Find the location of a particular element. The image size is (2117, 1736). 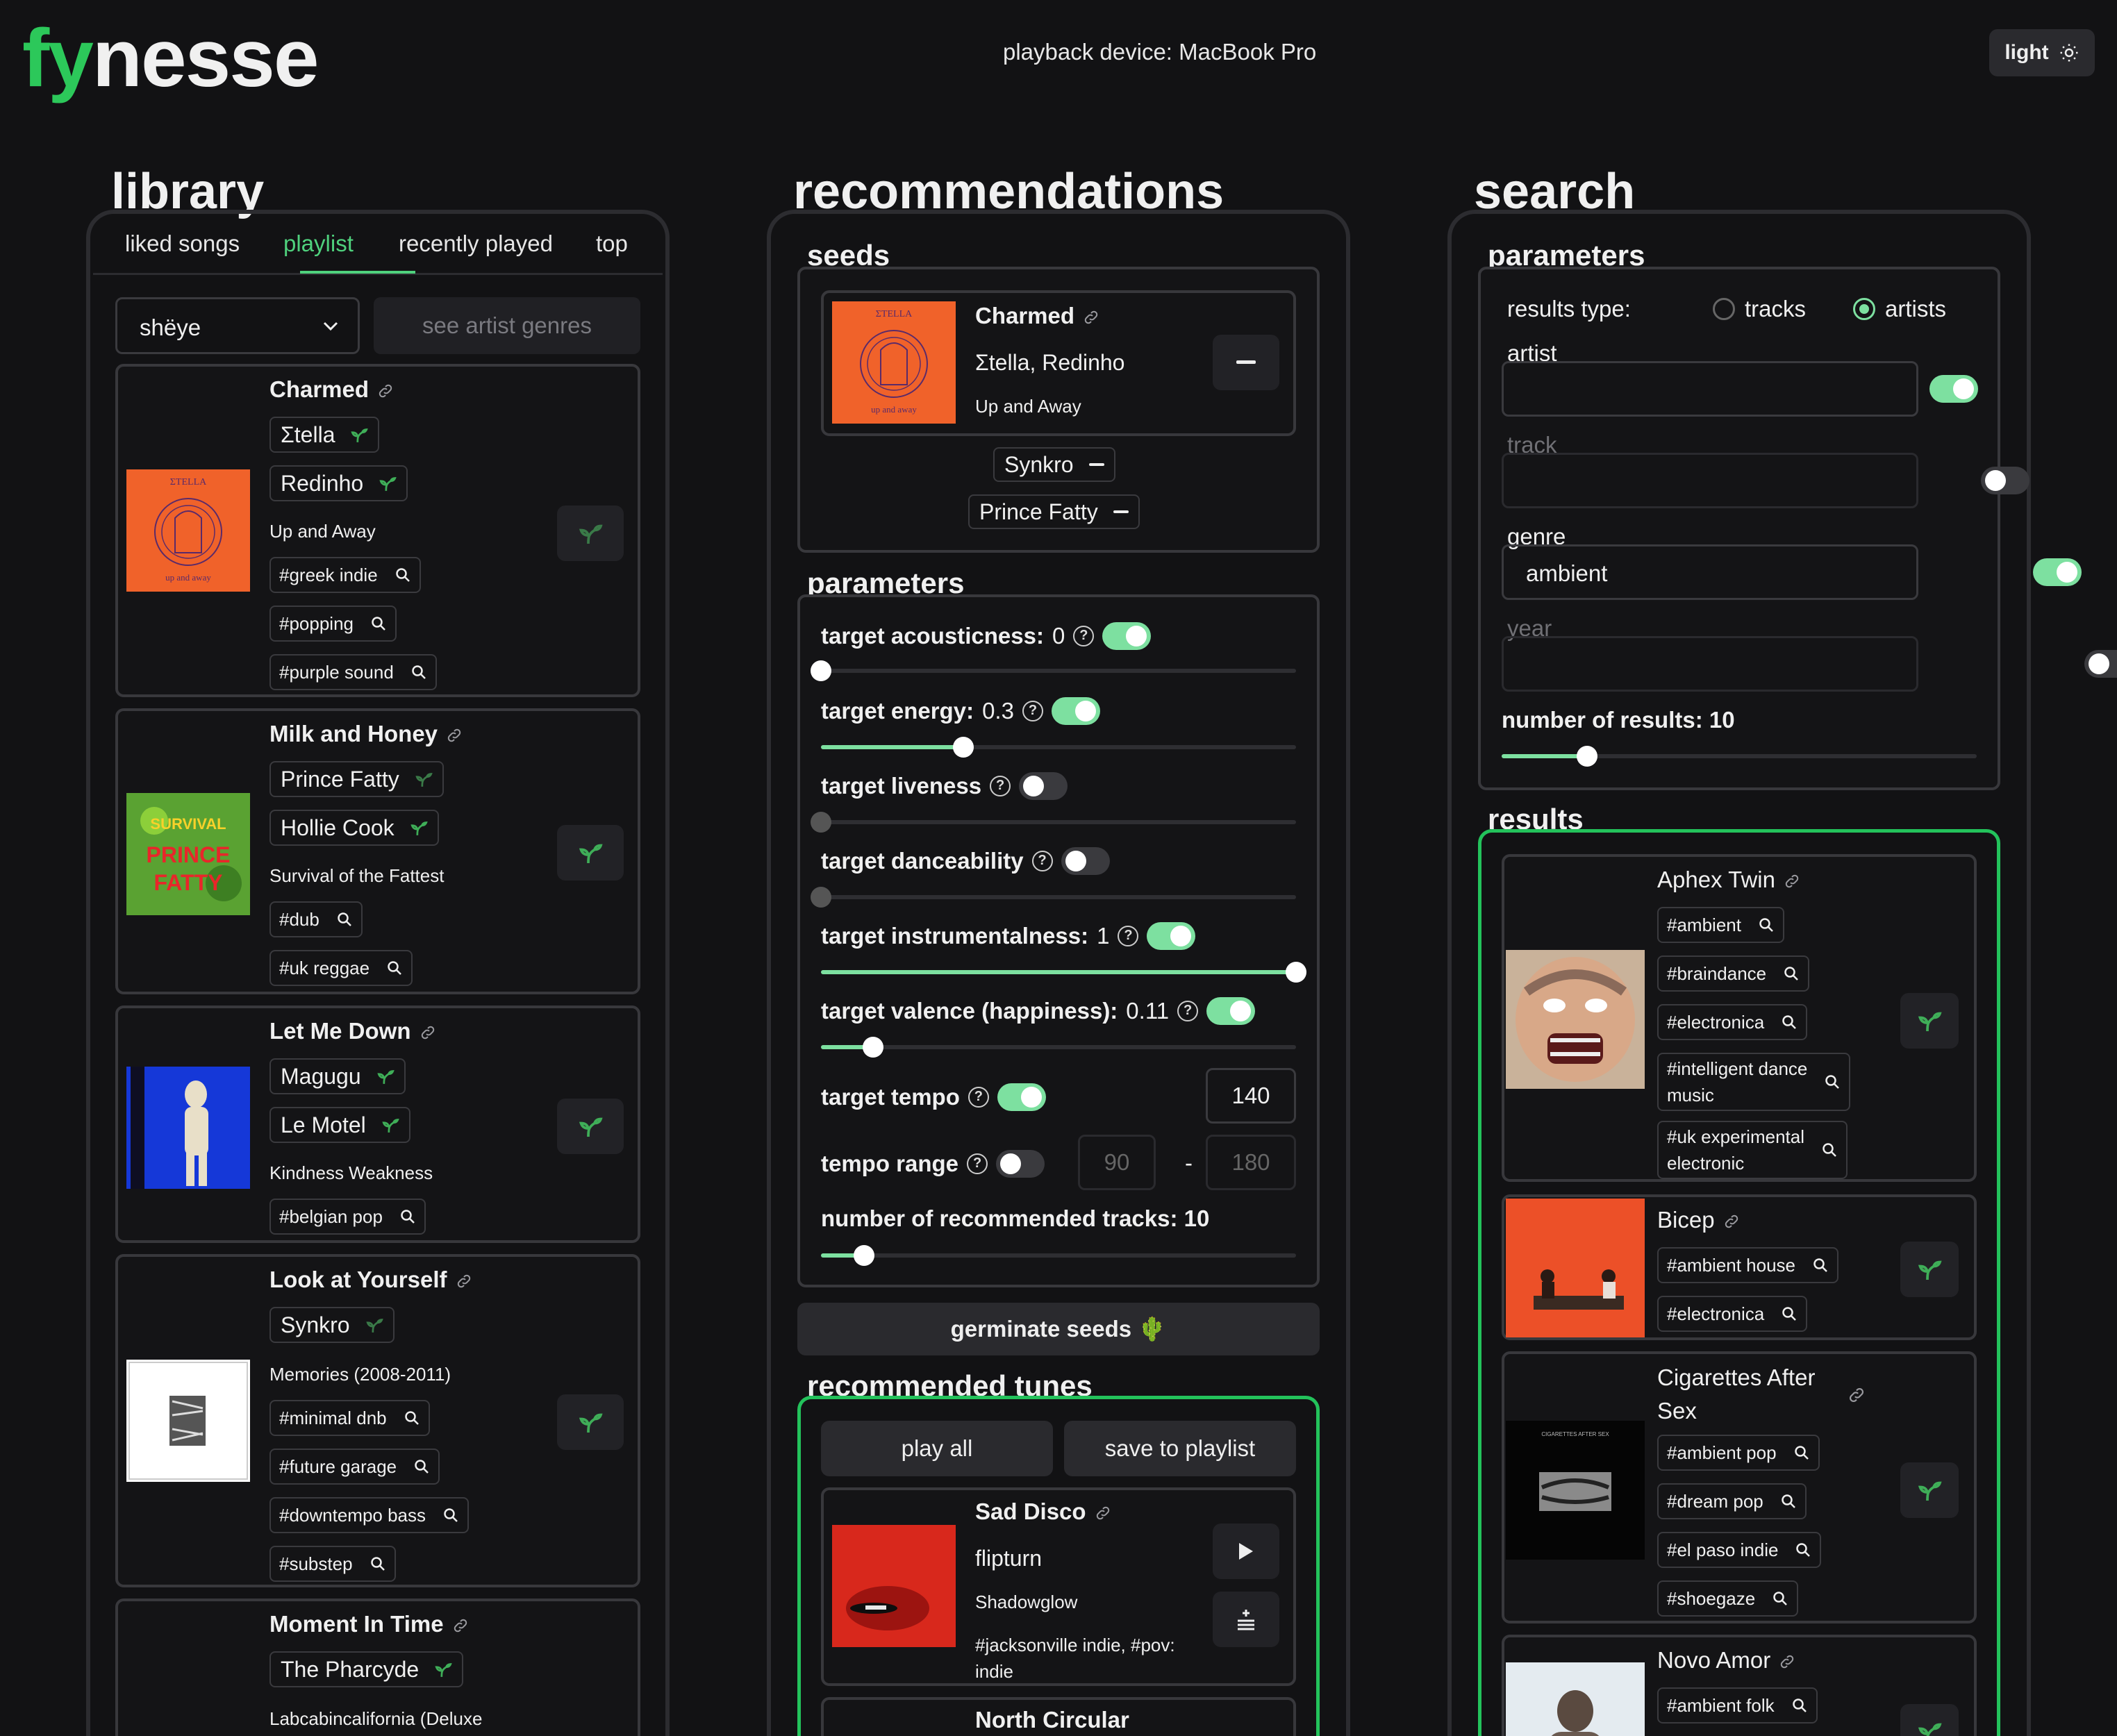

toggle-instrumentalness is located at coordinates (1171, 936).